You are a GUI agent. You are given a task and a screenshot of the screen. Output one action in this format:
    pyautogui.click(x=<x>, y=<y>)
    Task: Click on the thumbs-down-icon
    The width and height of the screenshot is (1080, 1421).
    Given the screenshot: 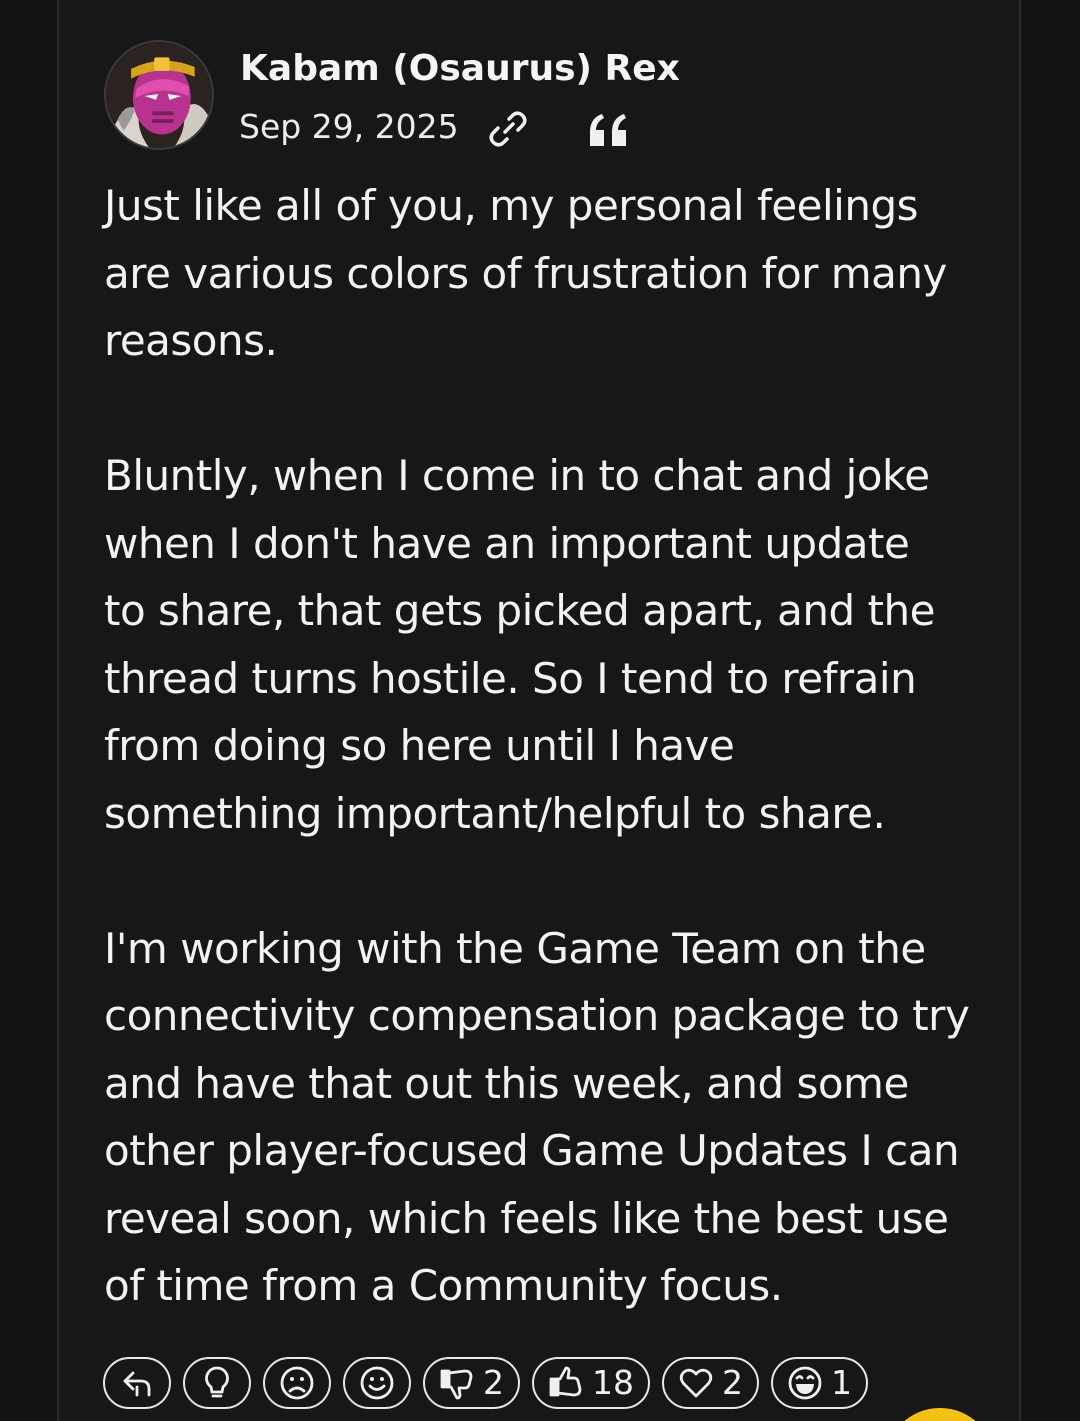 What is the action you would take?
    pyautogui.click(x=456, y=1384)
    